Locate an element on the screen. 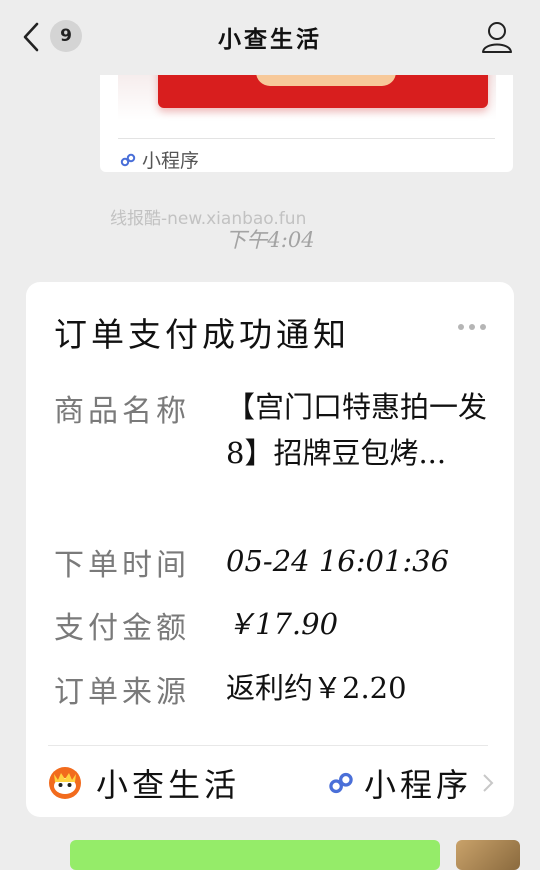 This screenshot has height=870, width=540. user-profile-icon is located at coordinates (497, 37).